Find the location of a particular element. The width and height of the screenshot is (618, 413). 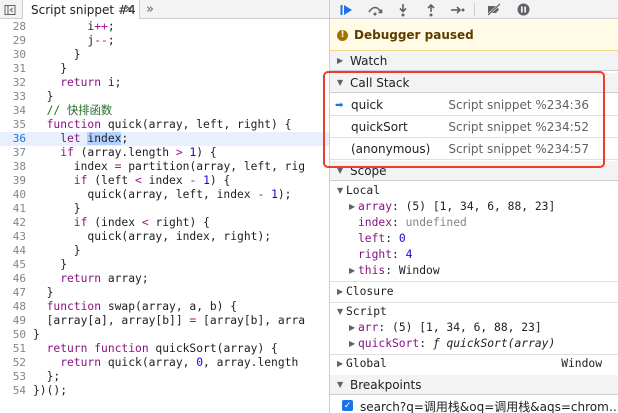

code-line: 37 if (array.length > 1) { is located at coordinates (164, 153).